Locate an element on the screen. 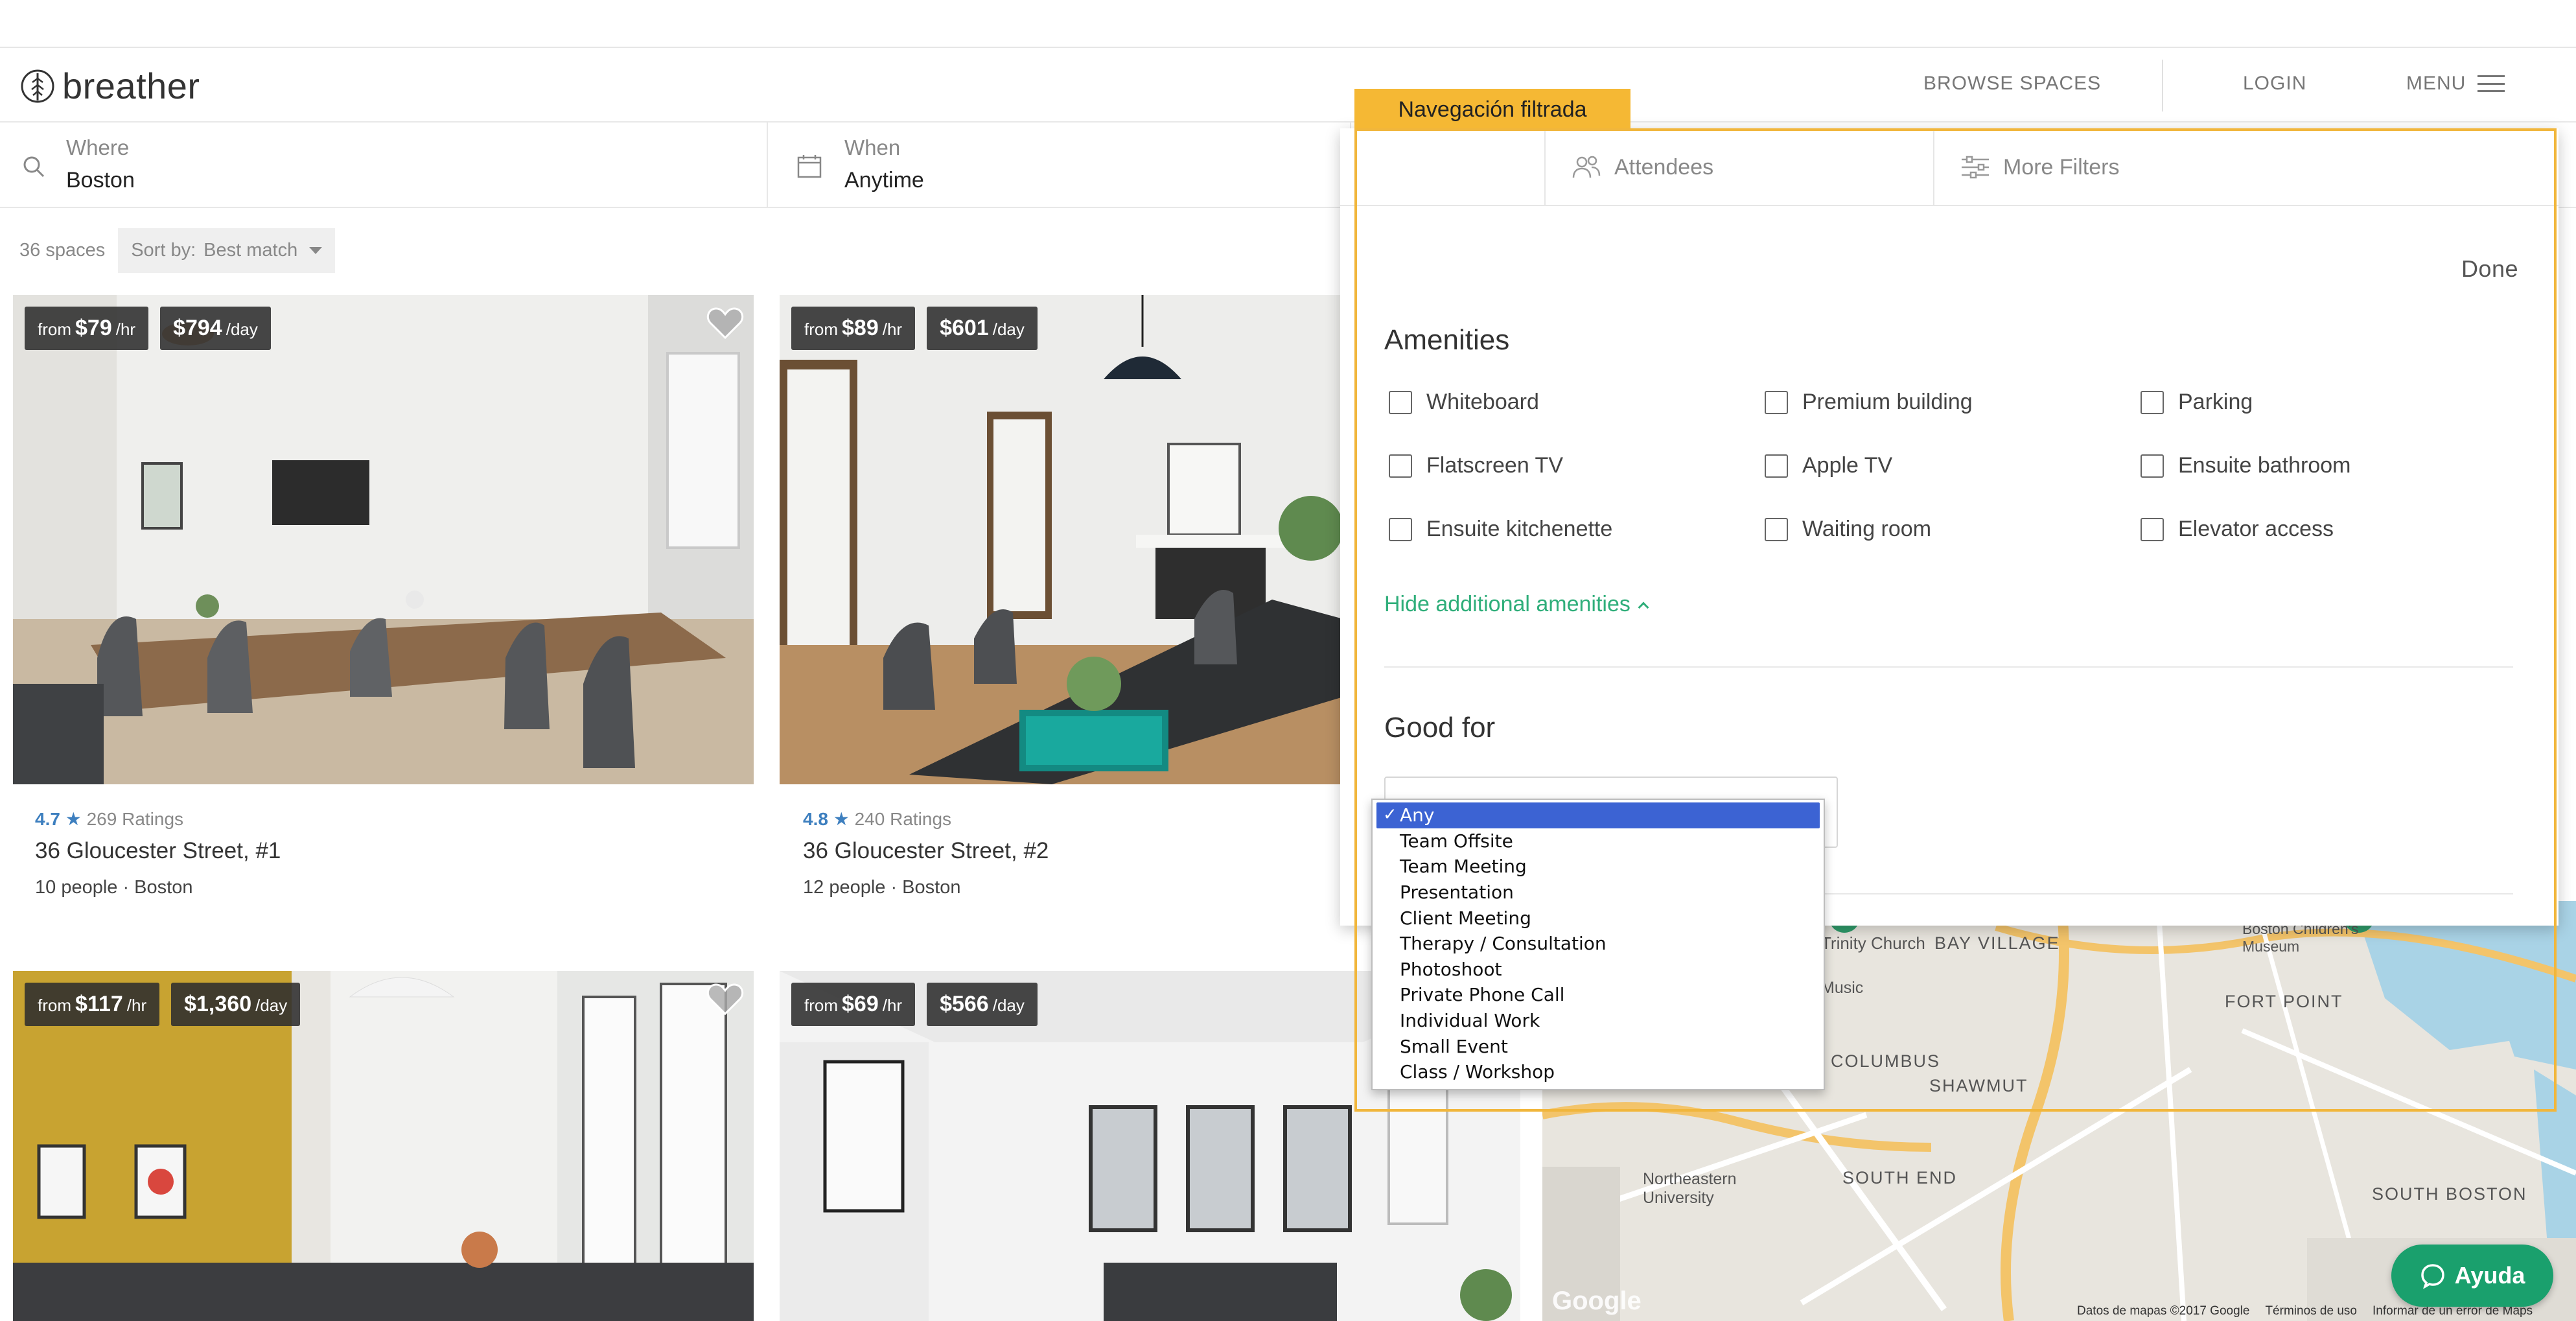 The image size is (2576, 1321). when-field: When Anytime is located at coordinates (1059, 165).